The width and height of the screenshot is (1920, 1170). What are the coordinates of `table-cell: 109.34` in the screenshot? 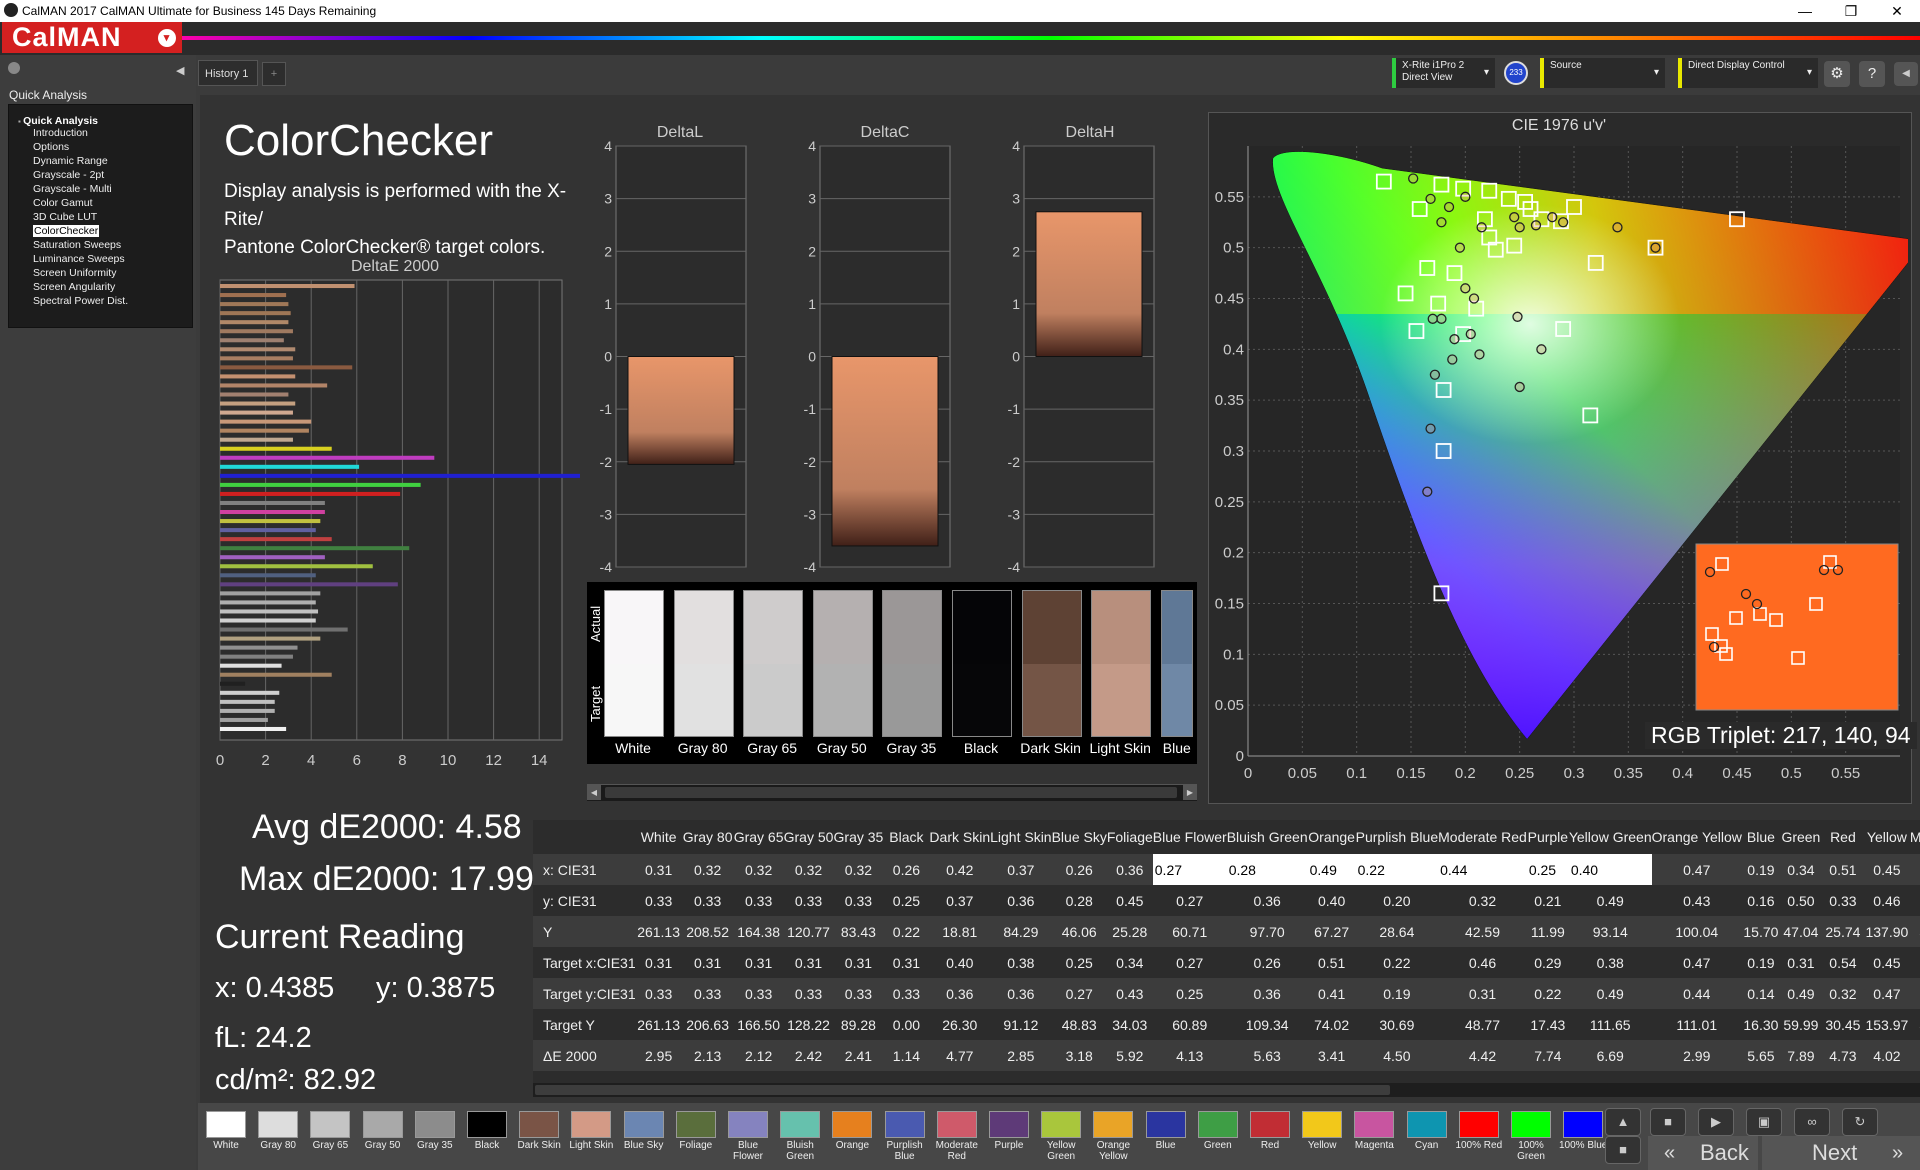 It's located at (1267, 1024).